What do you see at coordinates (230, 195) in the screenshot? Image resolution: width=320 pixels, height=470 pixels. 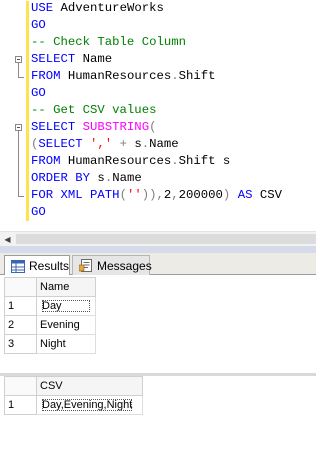 I see `code-token: )` at bounding box center [230, 195].